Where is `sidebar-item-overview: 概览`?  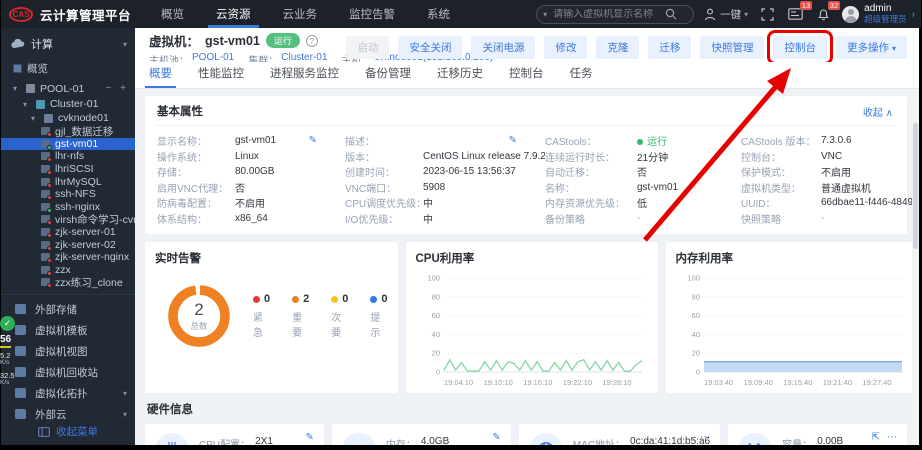
sidebar-item-overview: 概览 is located at coordinates (68, 68).